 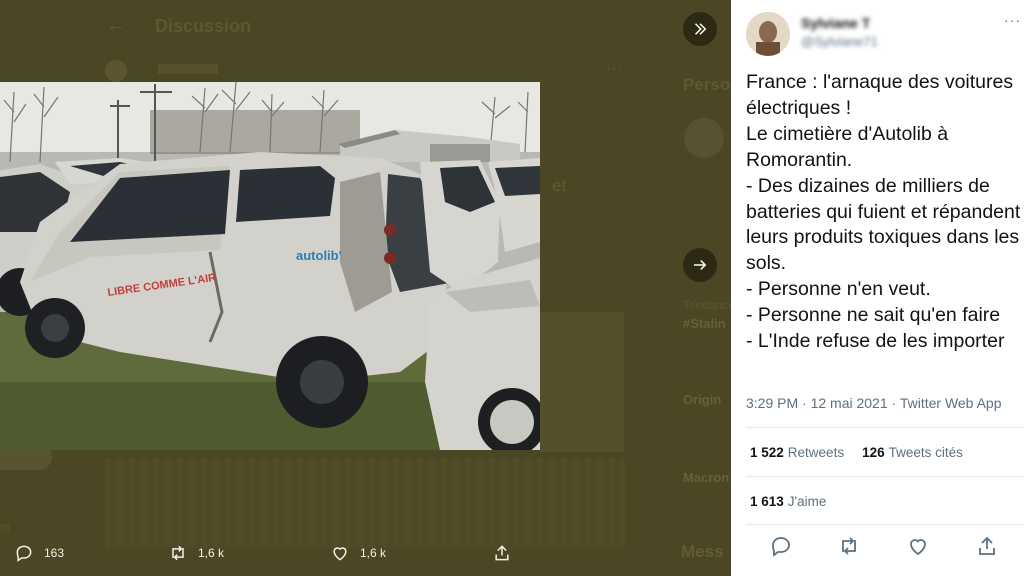 What do you see at coordinates (373, 553) in the screenshot?
I see `like-count: 1,6 k` at bounding box center [373, 553].